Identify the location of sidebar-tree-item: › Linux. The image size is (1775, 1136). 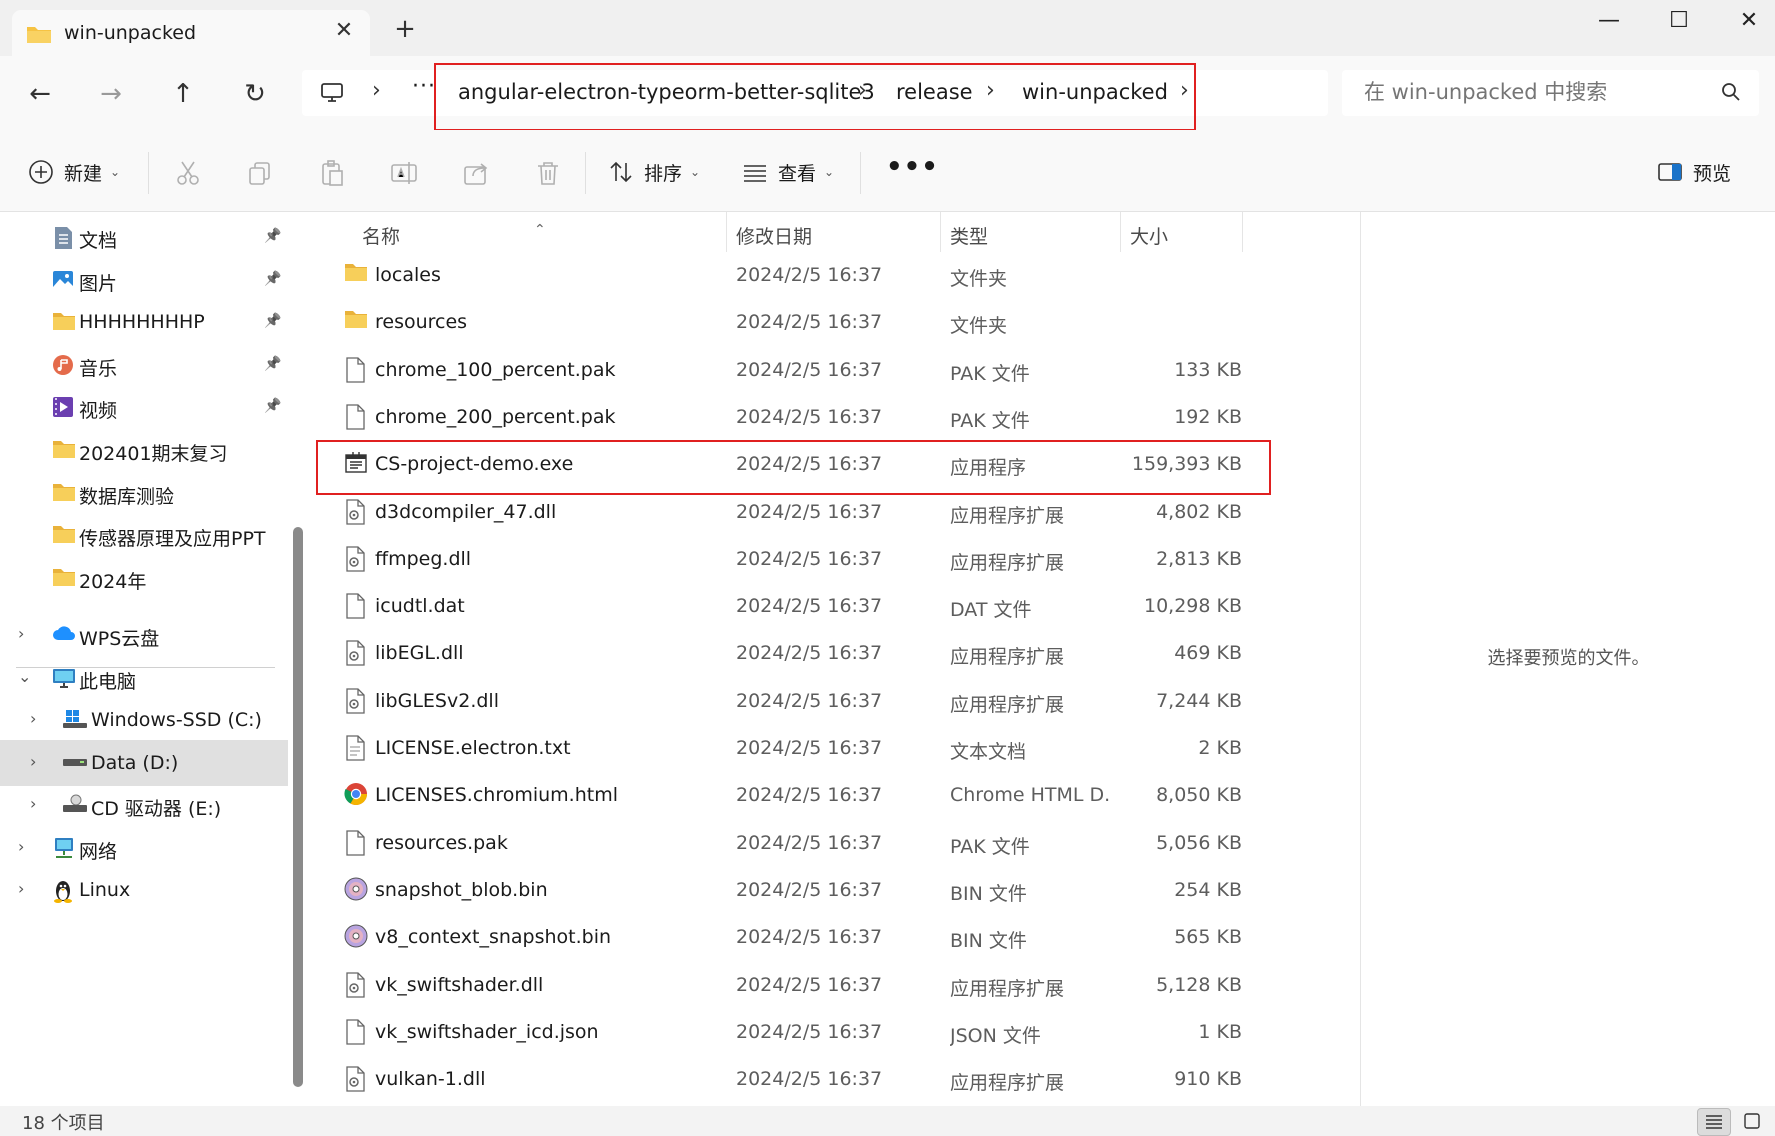
(144, 890).